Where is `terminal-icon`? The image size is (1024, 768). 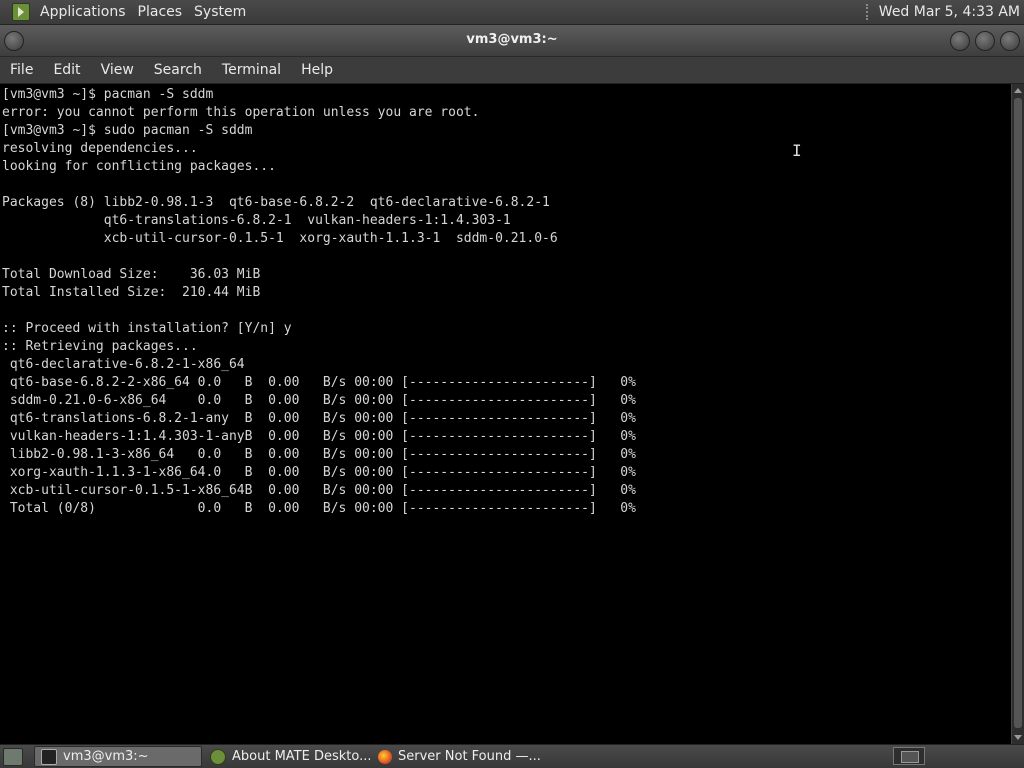
terminal-icon is located at coordinates (49, 756).